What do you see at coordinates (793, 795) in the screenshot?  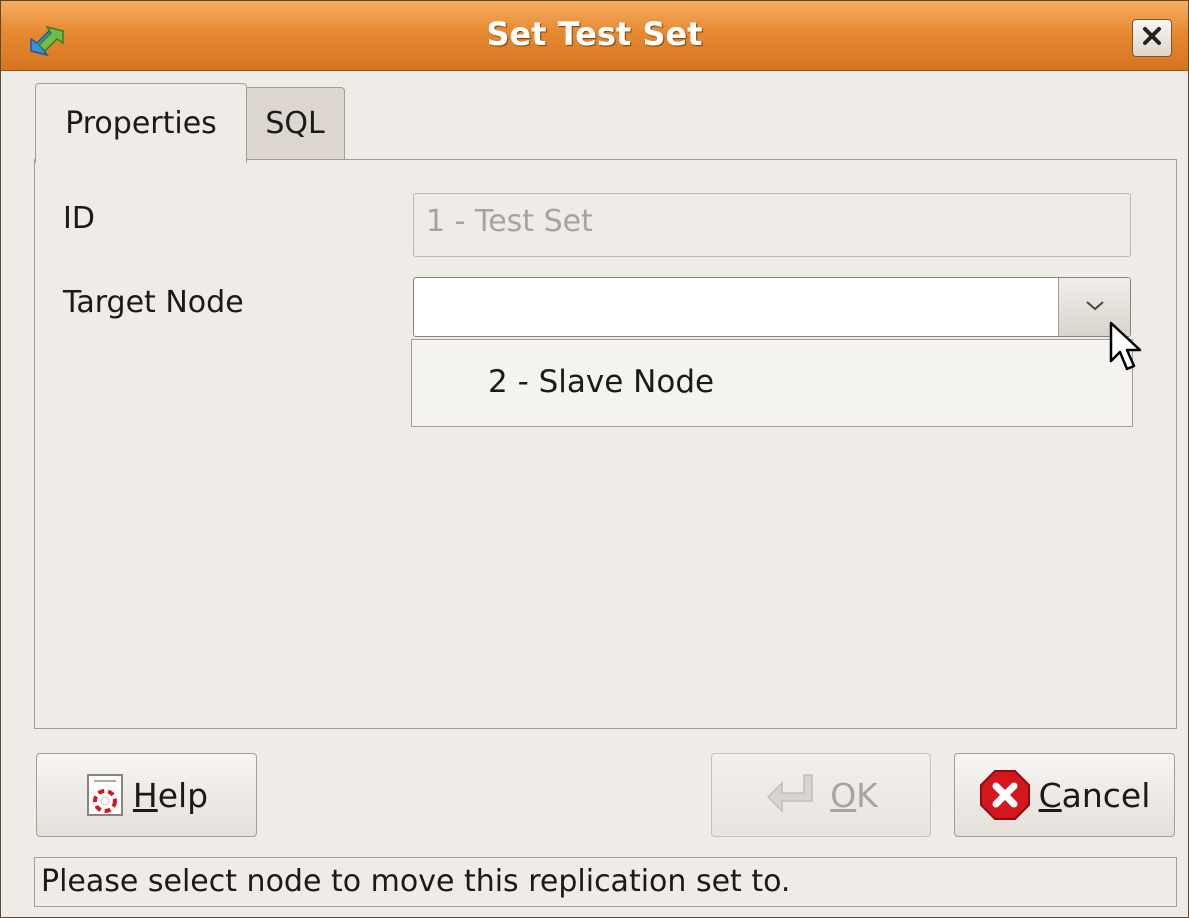 I see `enter-arrow-icon` at bounding box center [793, 795].